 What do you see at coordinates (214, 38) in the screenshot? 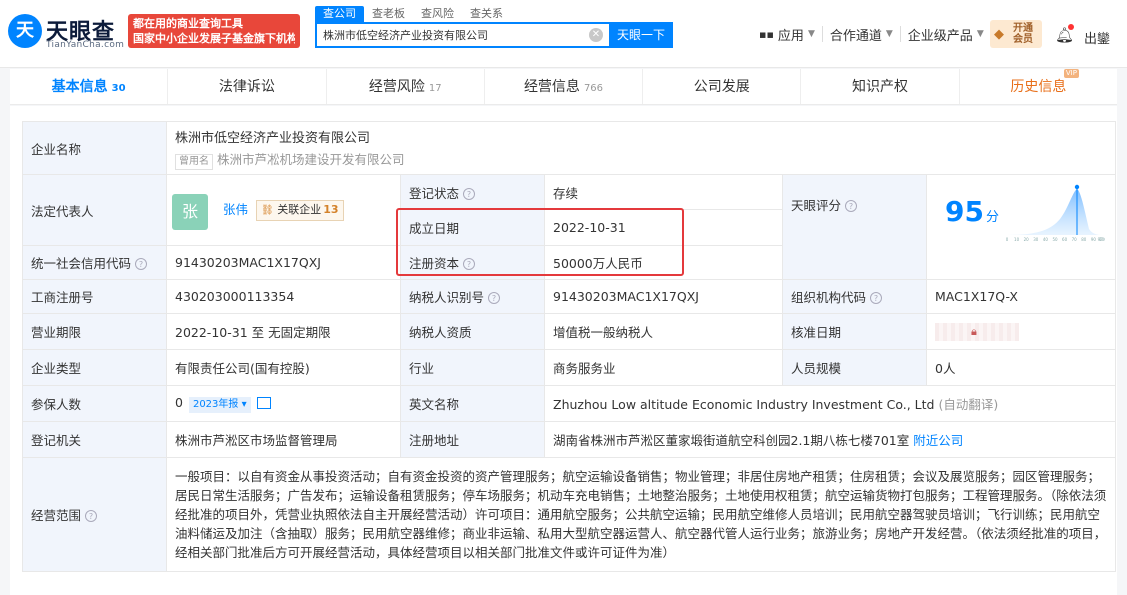
I see `slogan-line-2: 国家中小企业发展子基金旗下机构` at bounding box center [214, 38].